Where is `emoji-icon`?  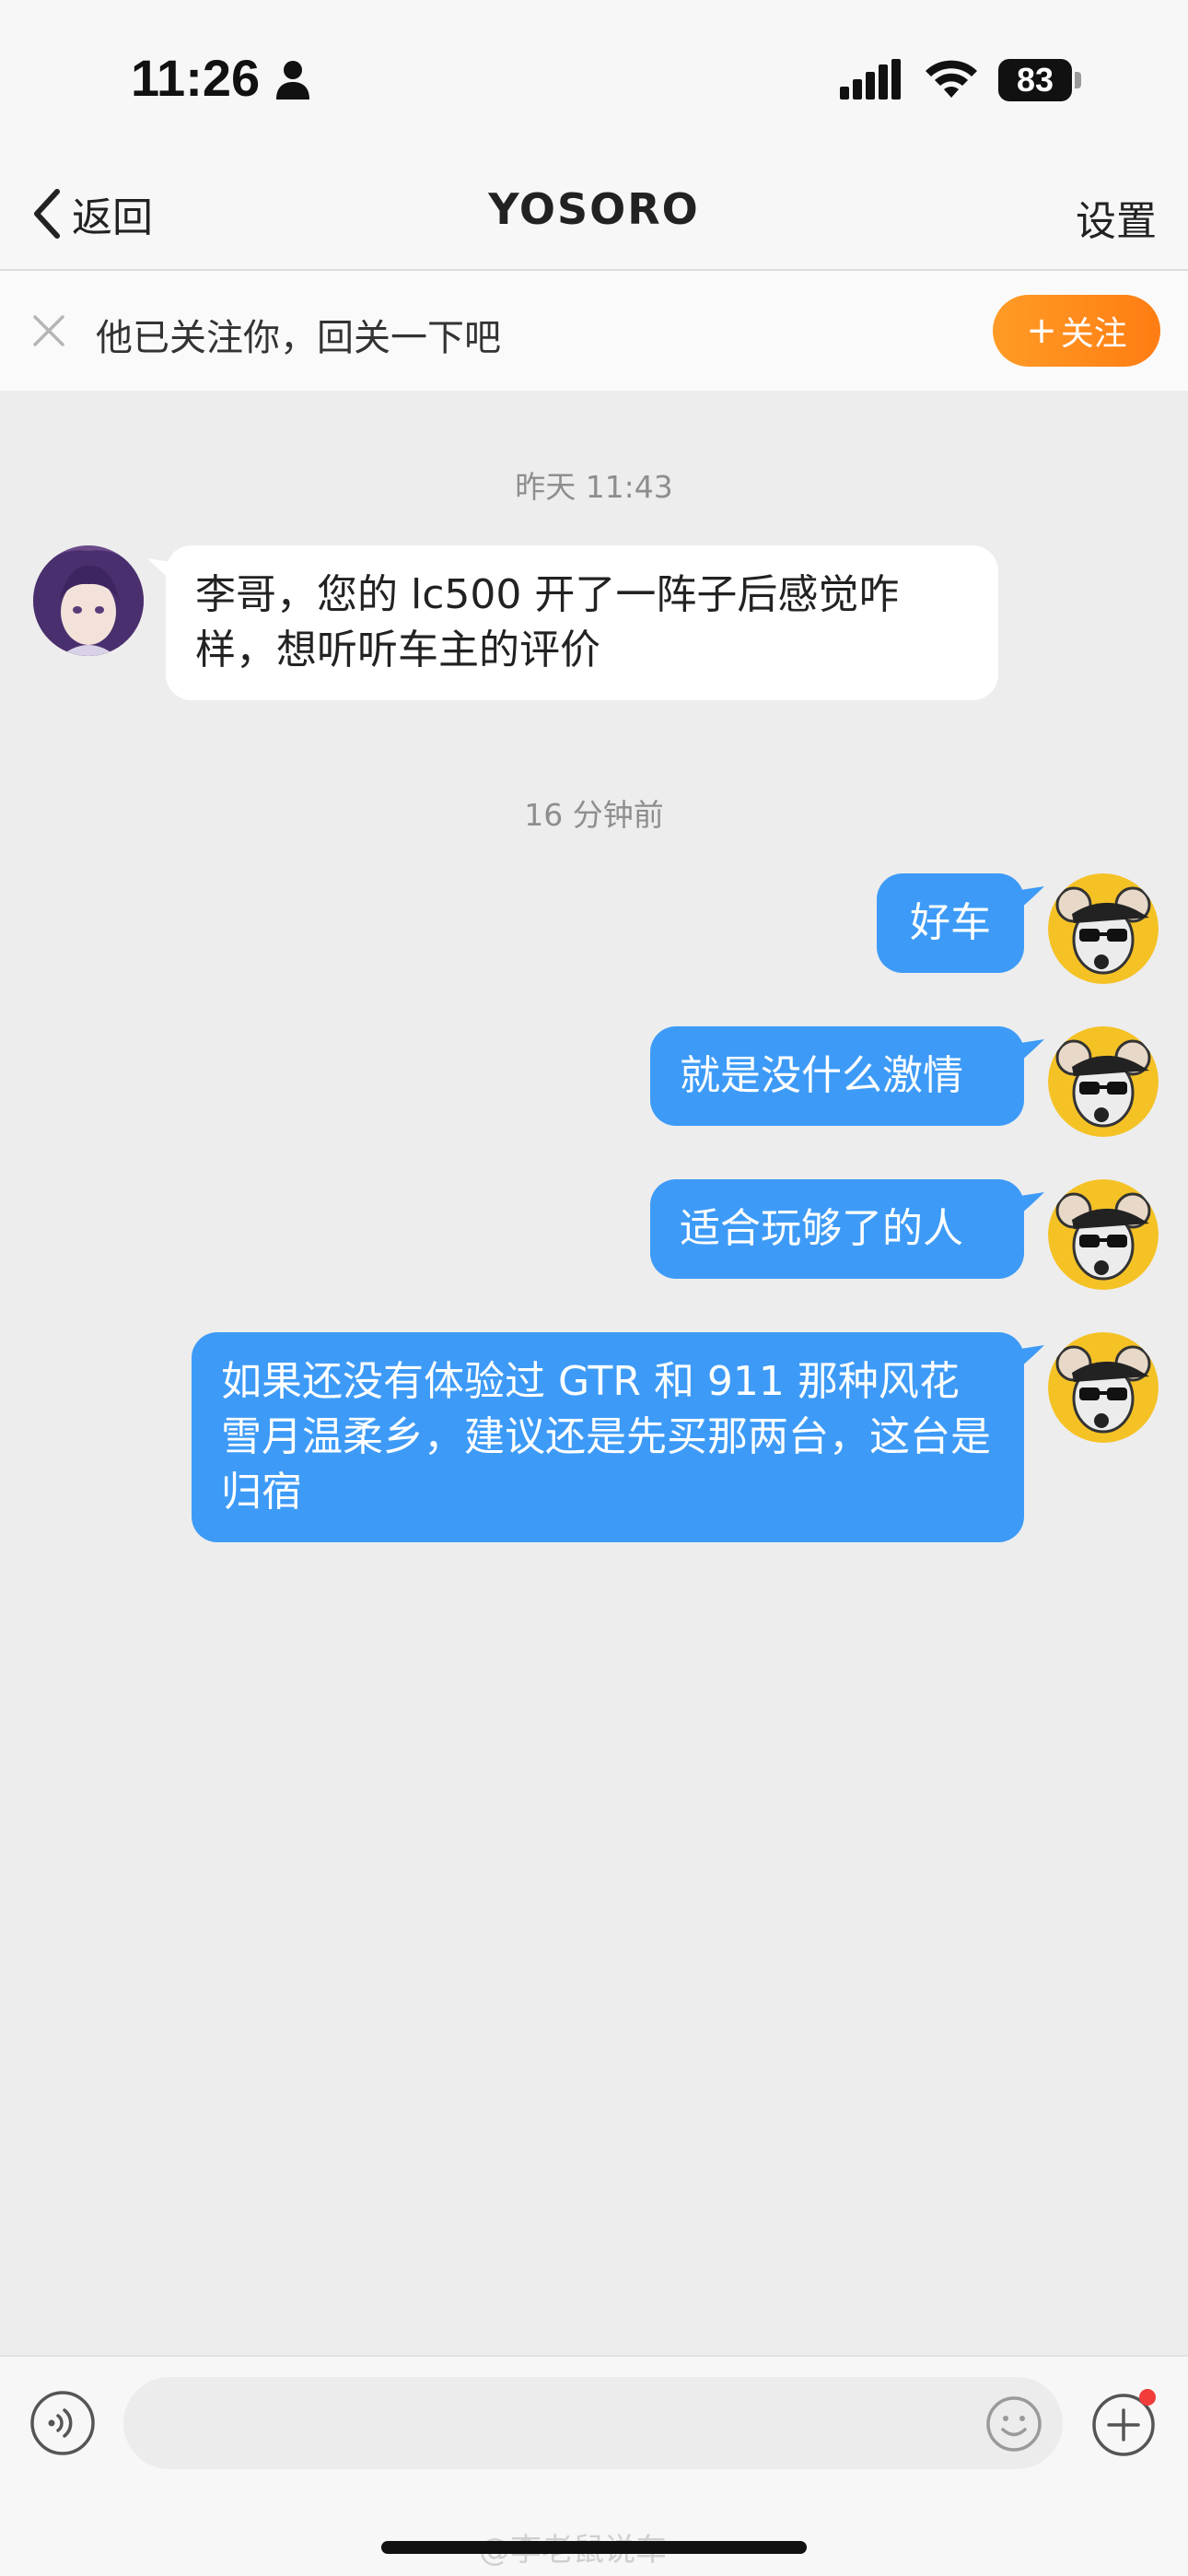 emoji-icon is located at coordinates (1013, 2424).